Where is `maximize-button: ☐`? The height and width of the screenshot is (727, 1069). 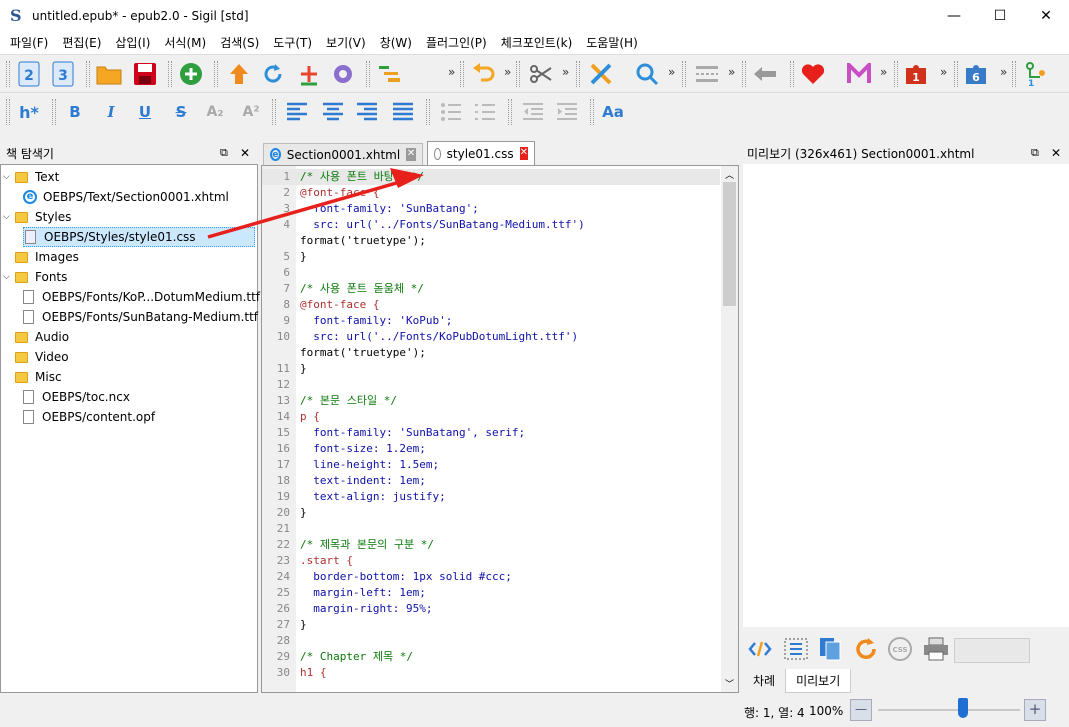 maximize-button: ☐ is located at coordinates (1000, 15).